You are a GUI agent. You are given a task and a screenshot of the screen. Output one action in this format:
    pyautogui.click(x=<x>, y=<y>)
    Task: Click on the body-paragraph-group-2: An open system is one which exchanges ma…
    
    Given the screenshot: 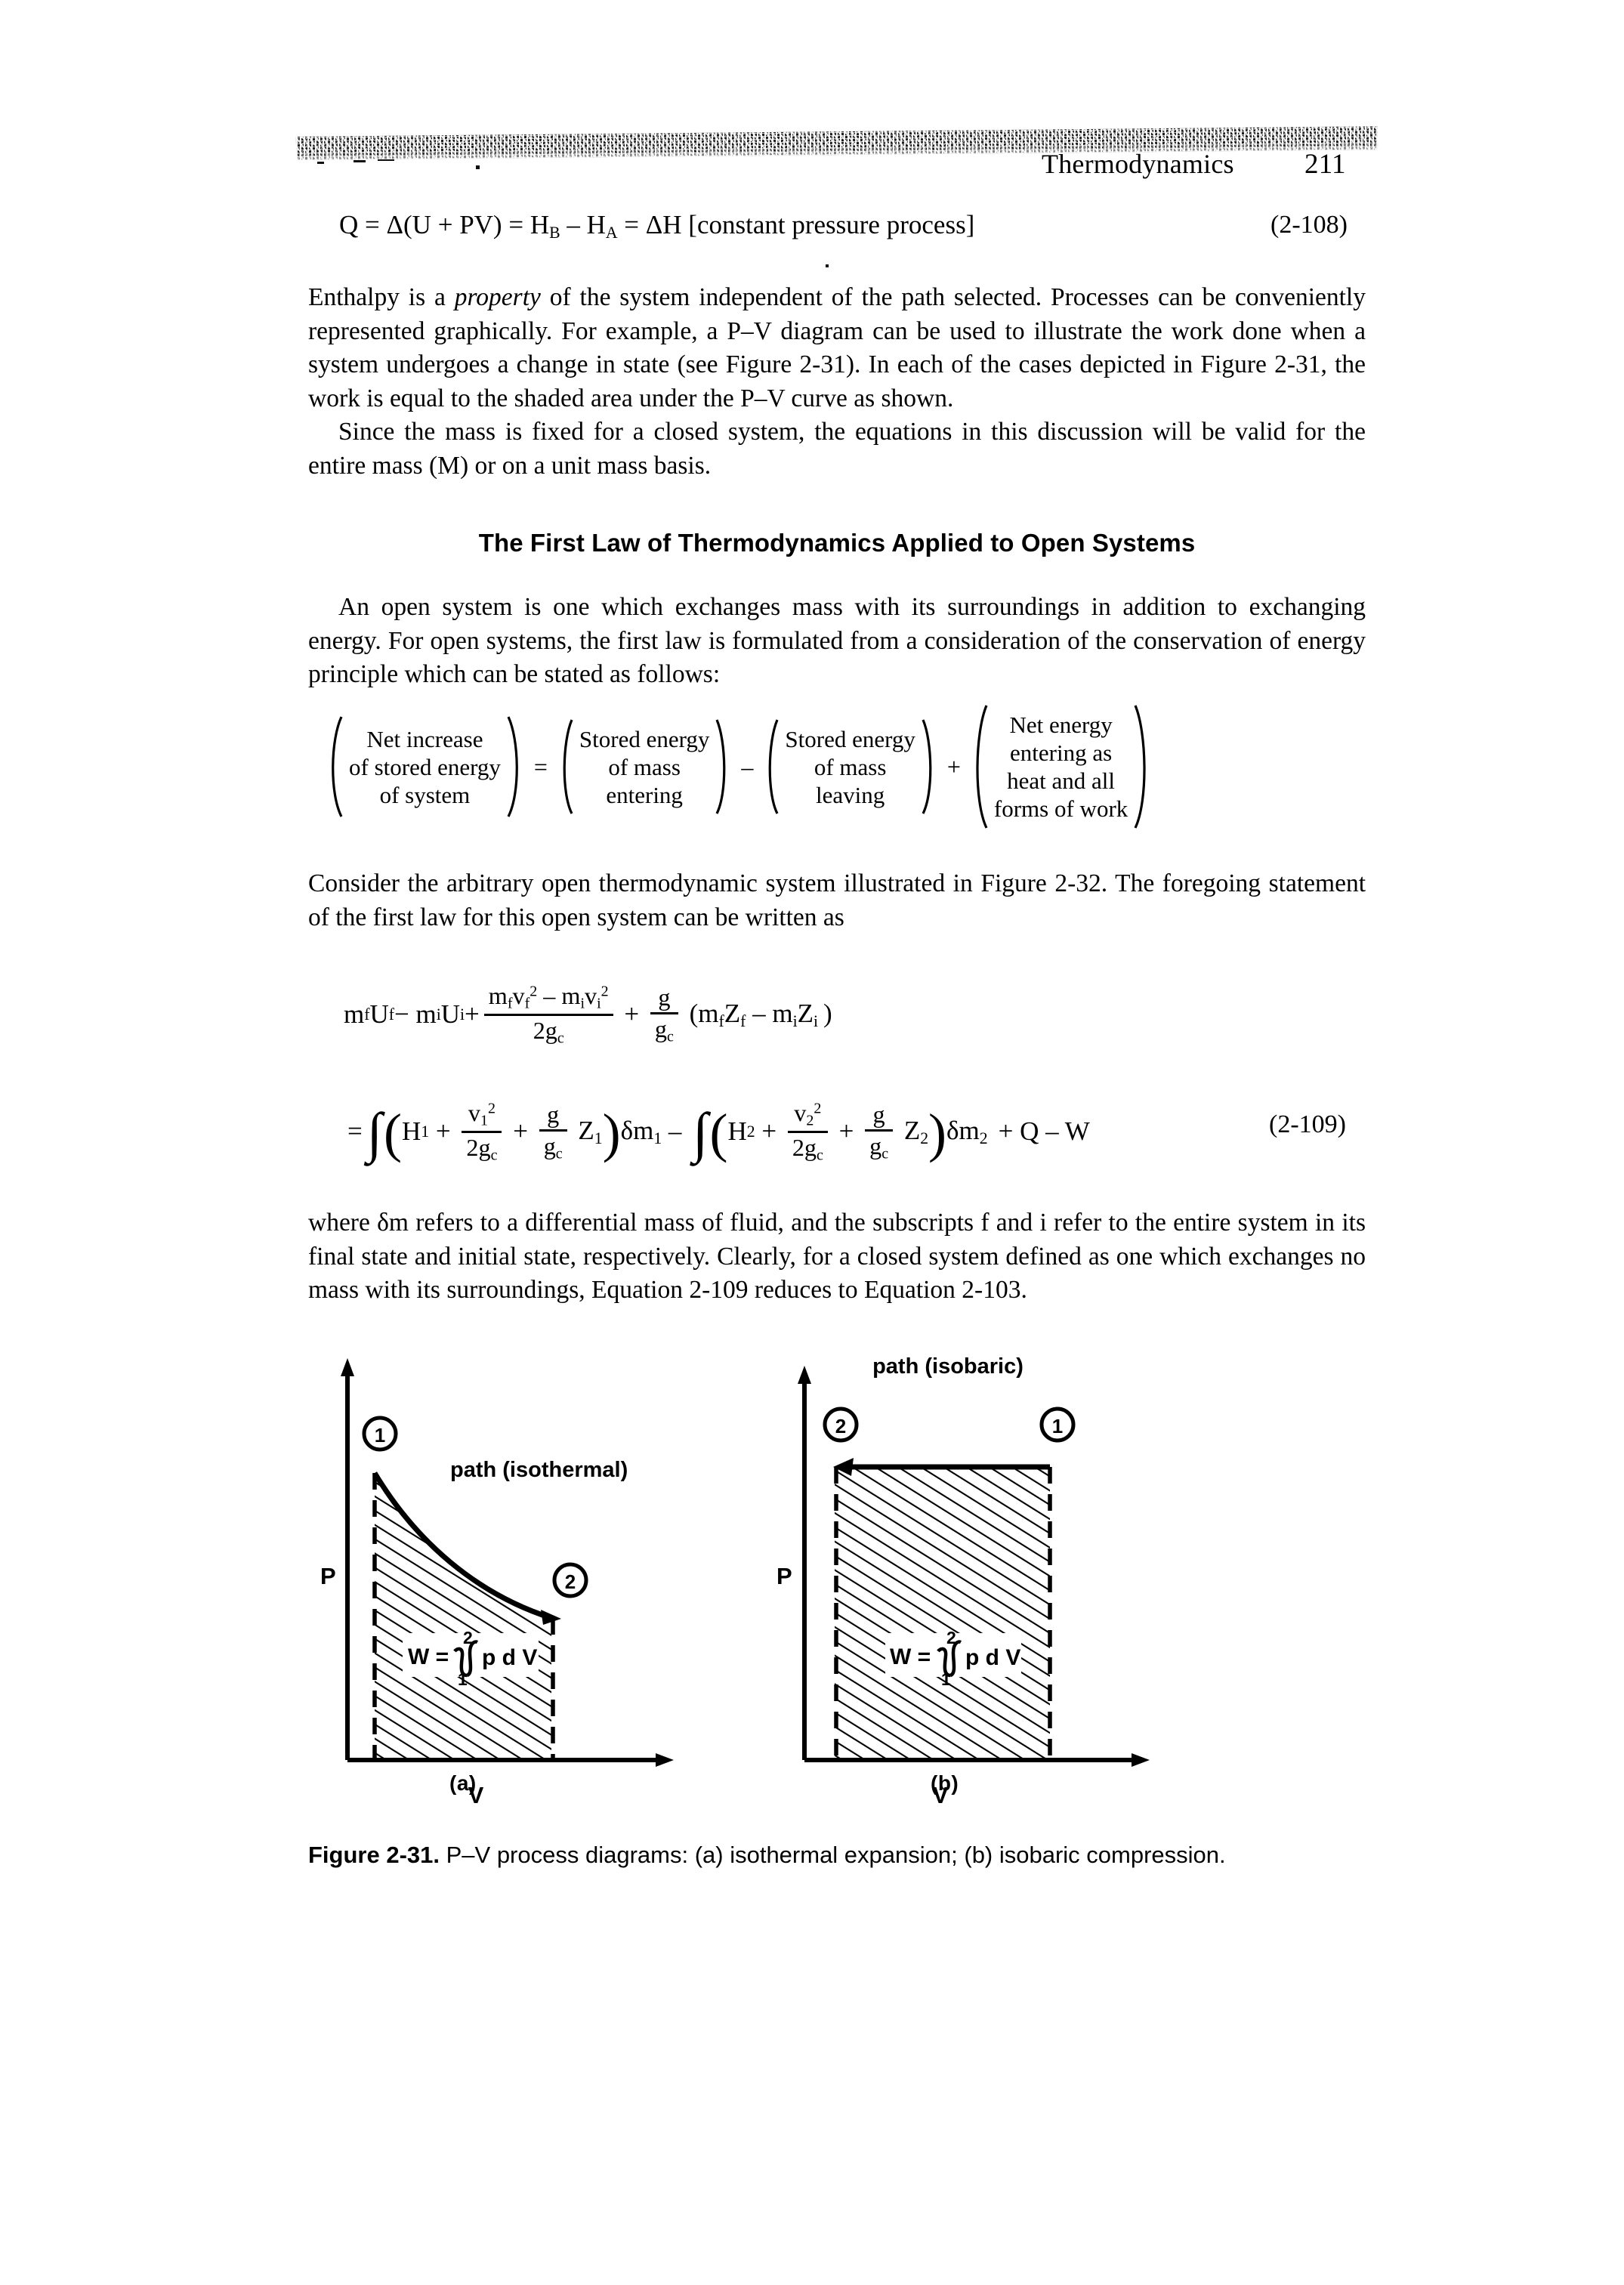 What is the action you would take?
    pyautogui.click(x=837, y=641)
    